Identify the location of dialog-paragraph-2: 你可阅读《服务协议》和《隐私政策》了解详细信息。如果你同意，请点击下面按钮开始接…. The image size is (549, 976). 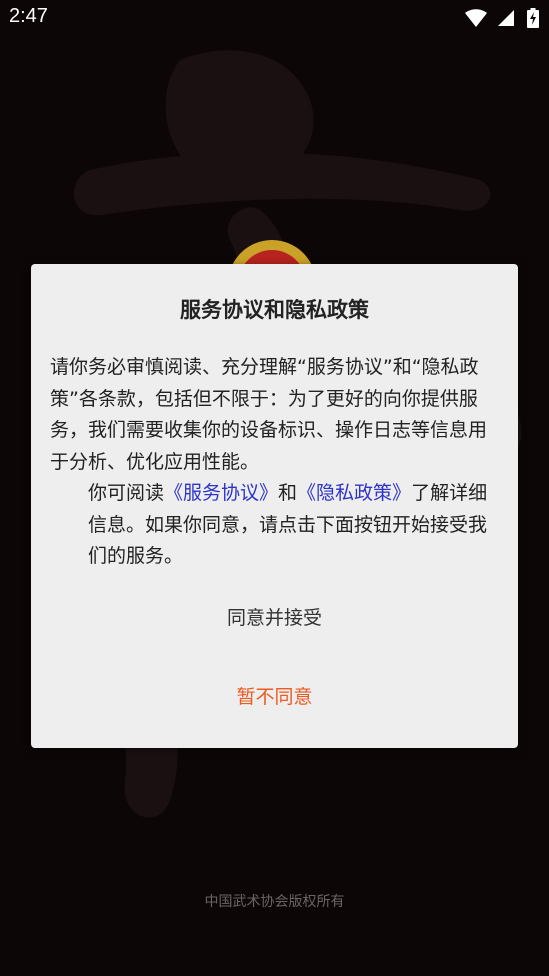
(277, 525).